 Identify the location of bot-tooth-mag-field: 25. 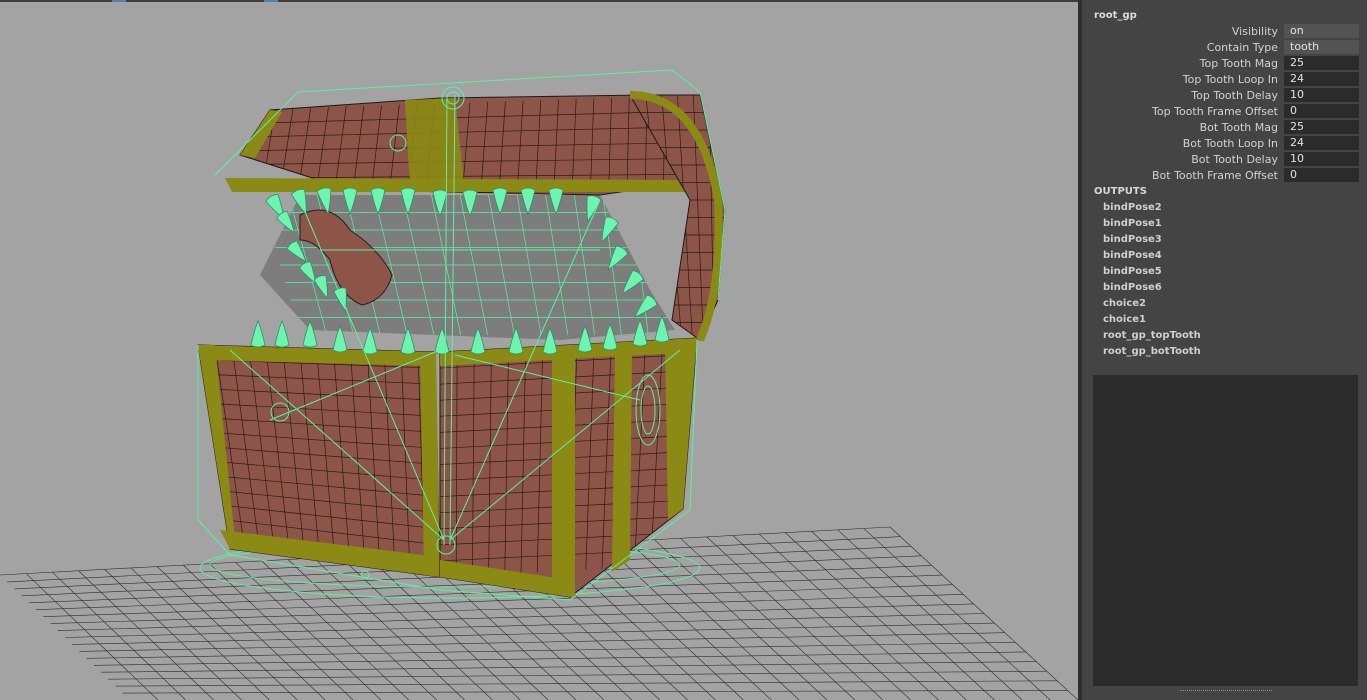
(1321, 127).